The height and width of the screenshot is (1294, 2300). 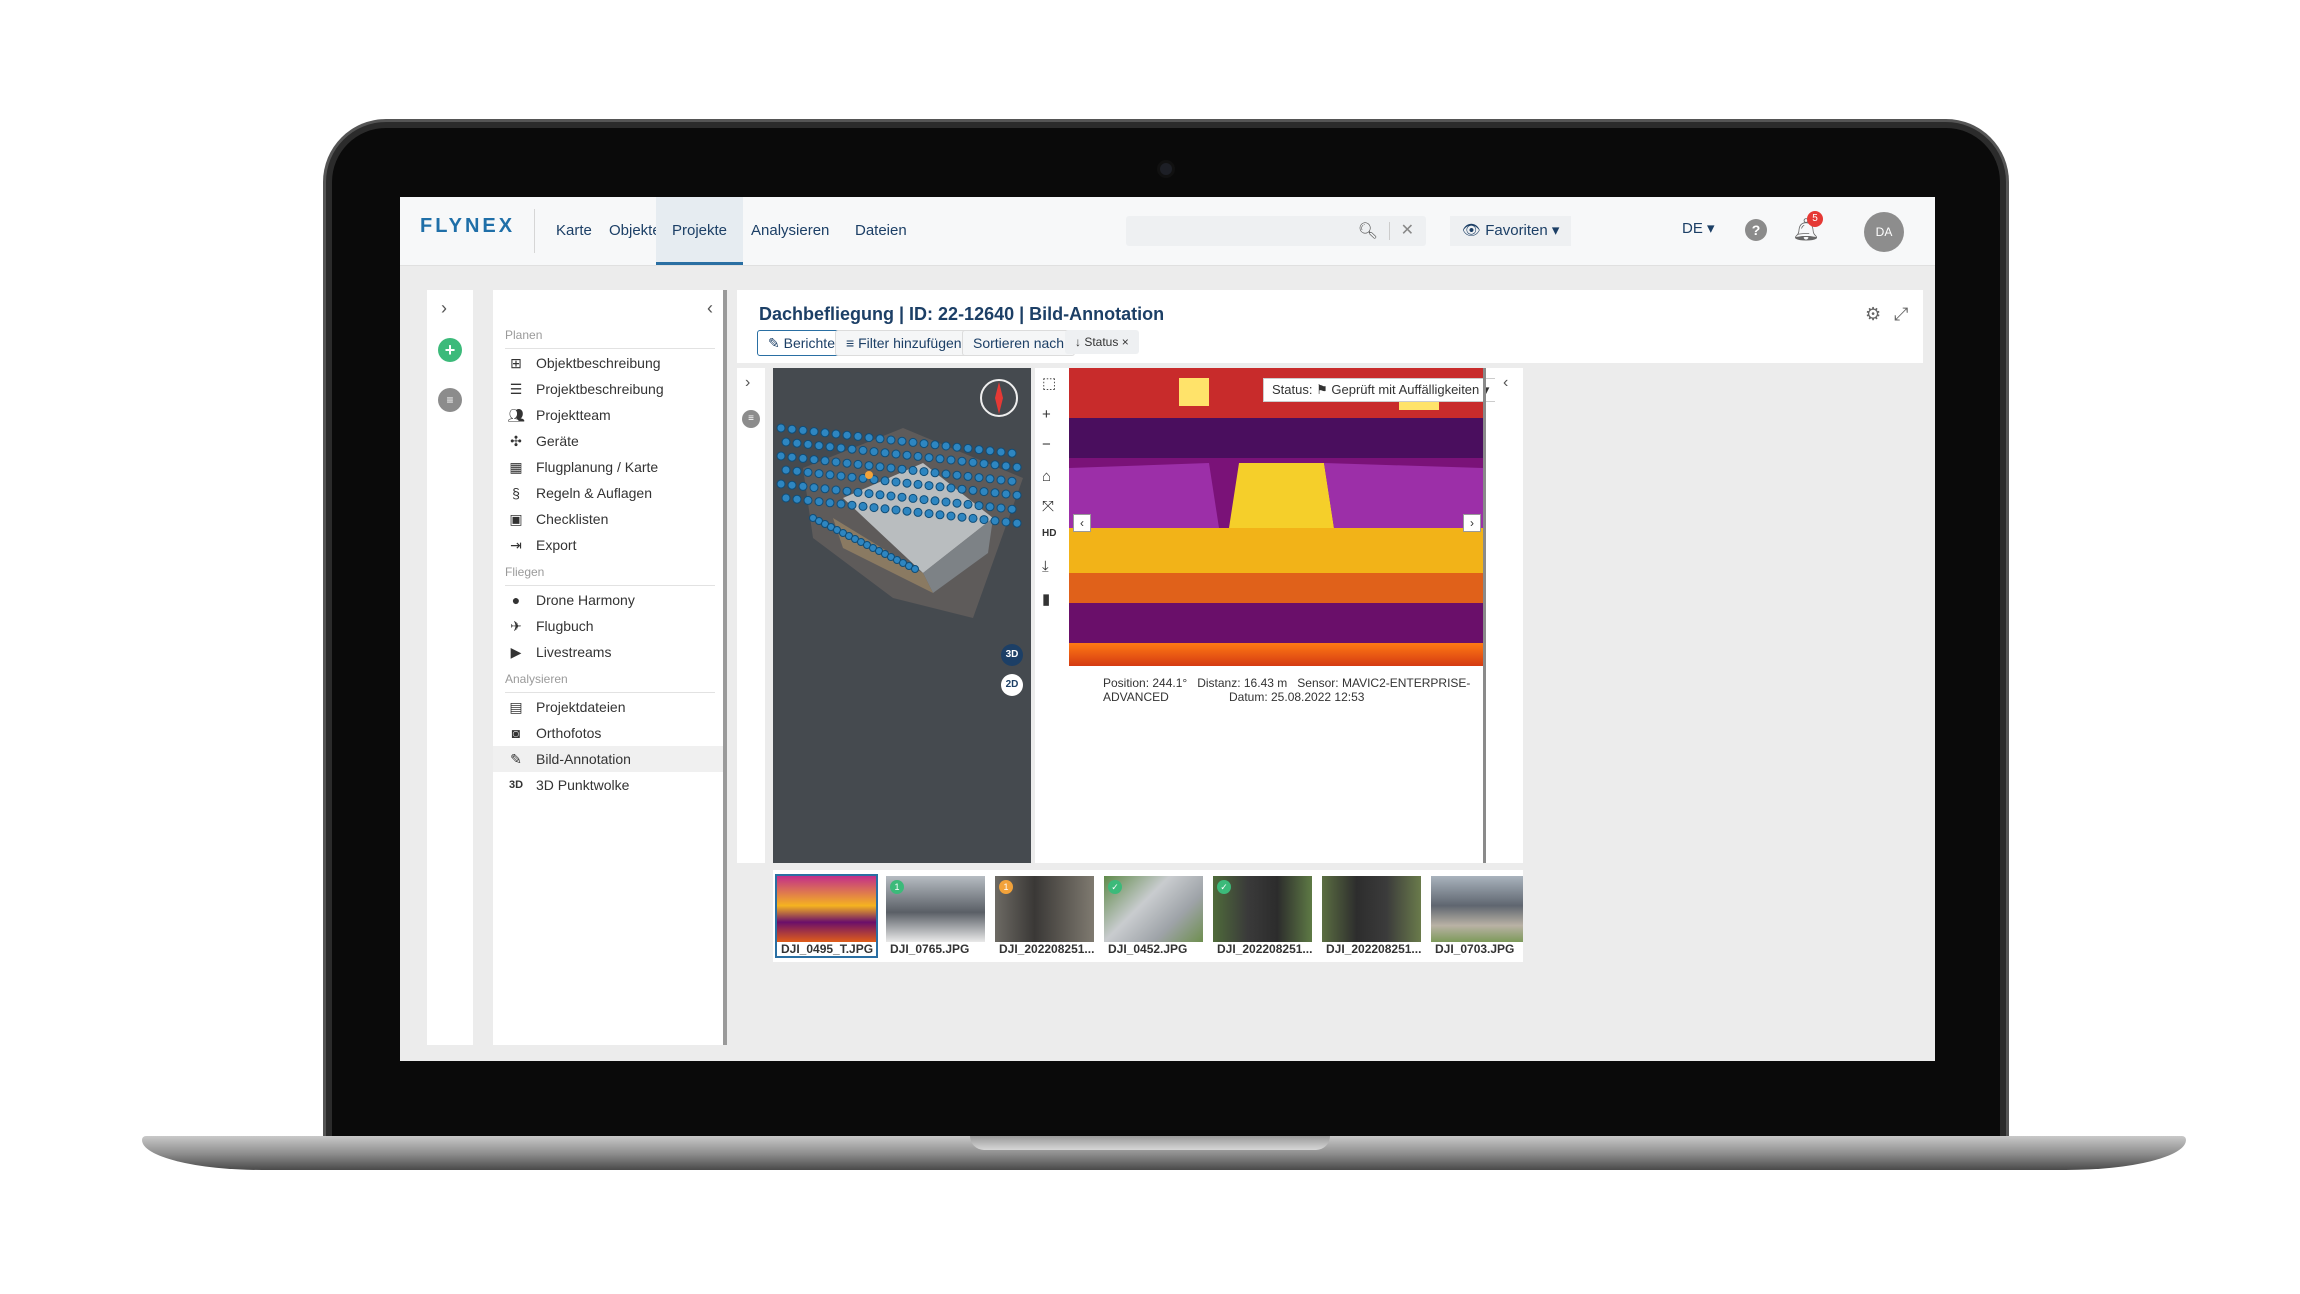 I want to click on 3d-toggle-button: 3D, so click(x=1012, y=655).